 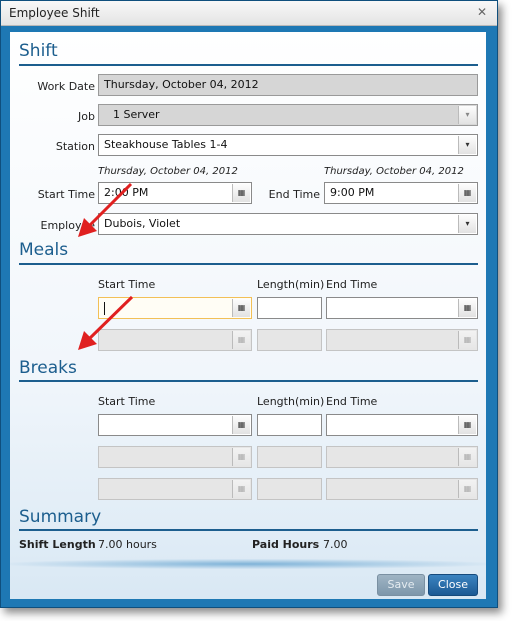 I want to click on employee-dropdown-icon: ▾, so click(x=467, y=224).